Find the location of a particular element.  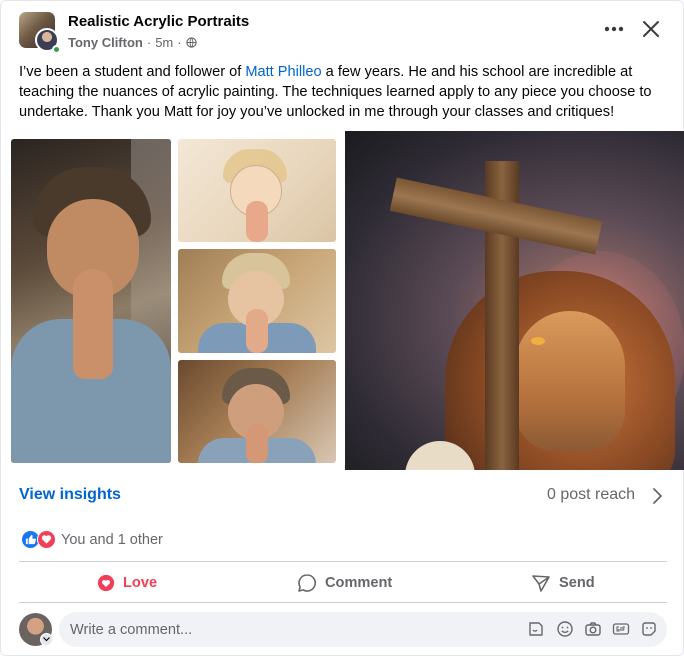

reaction-summary: You and 1 other is located at coordinates (92, 539).